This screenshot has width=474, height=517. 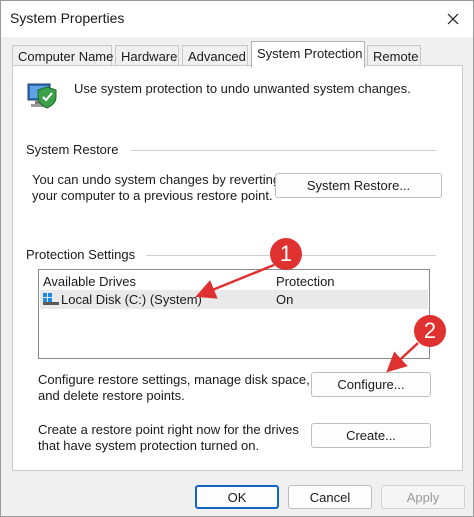 I want to click on button-label: Cancel, so click(x=330, y=497).